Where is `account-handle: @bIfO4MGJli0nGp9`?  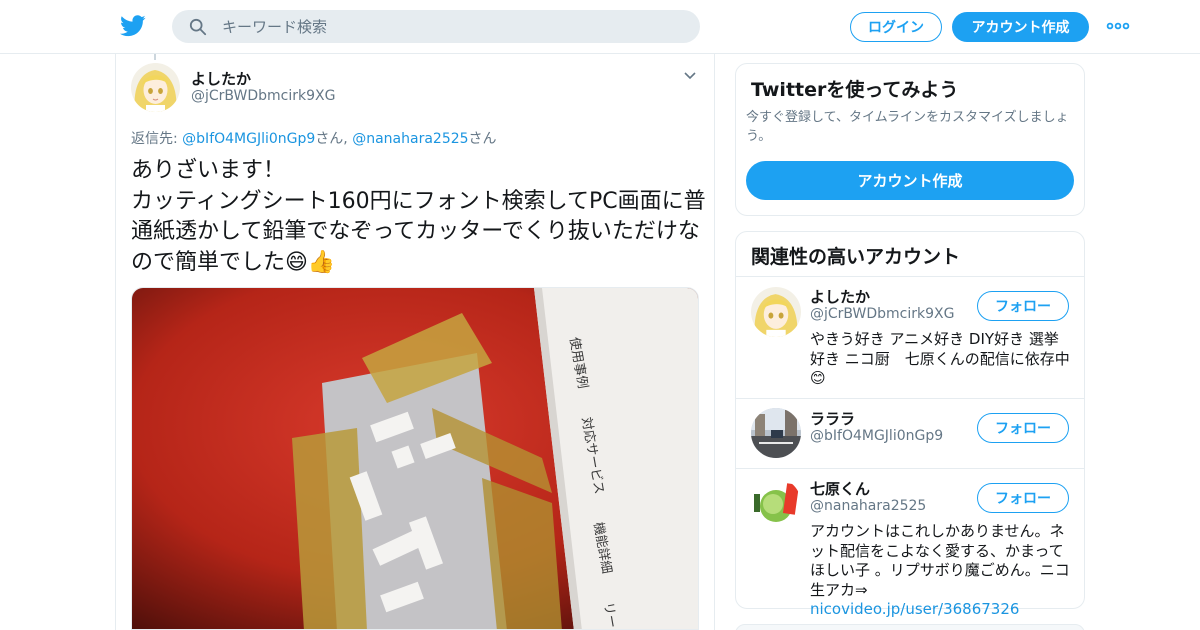 account-handle: @bIfO4MGJli0nGp9 is located at coordinates (876, 436).